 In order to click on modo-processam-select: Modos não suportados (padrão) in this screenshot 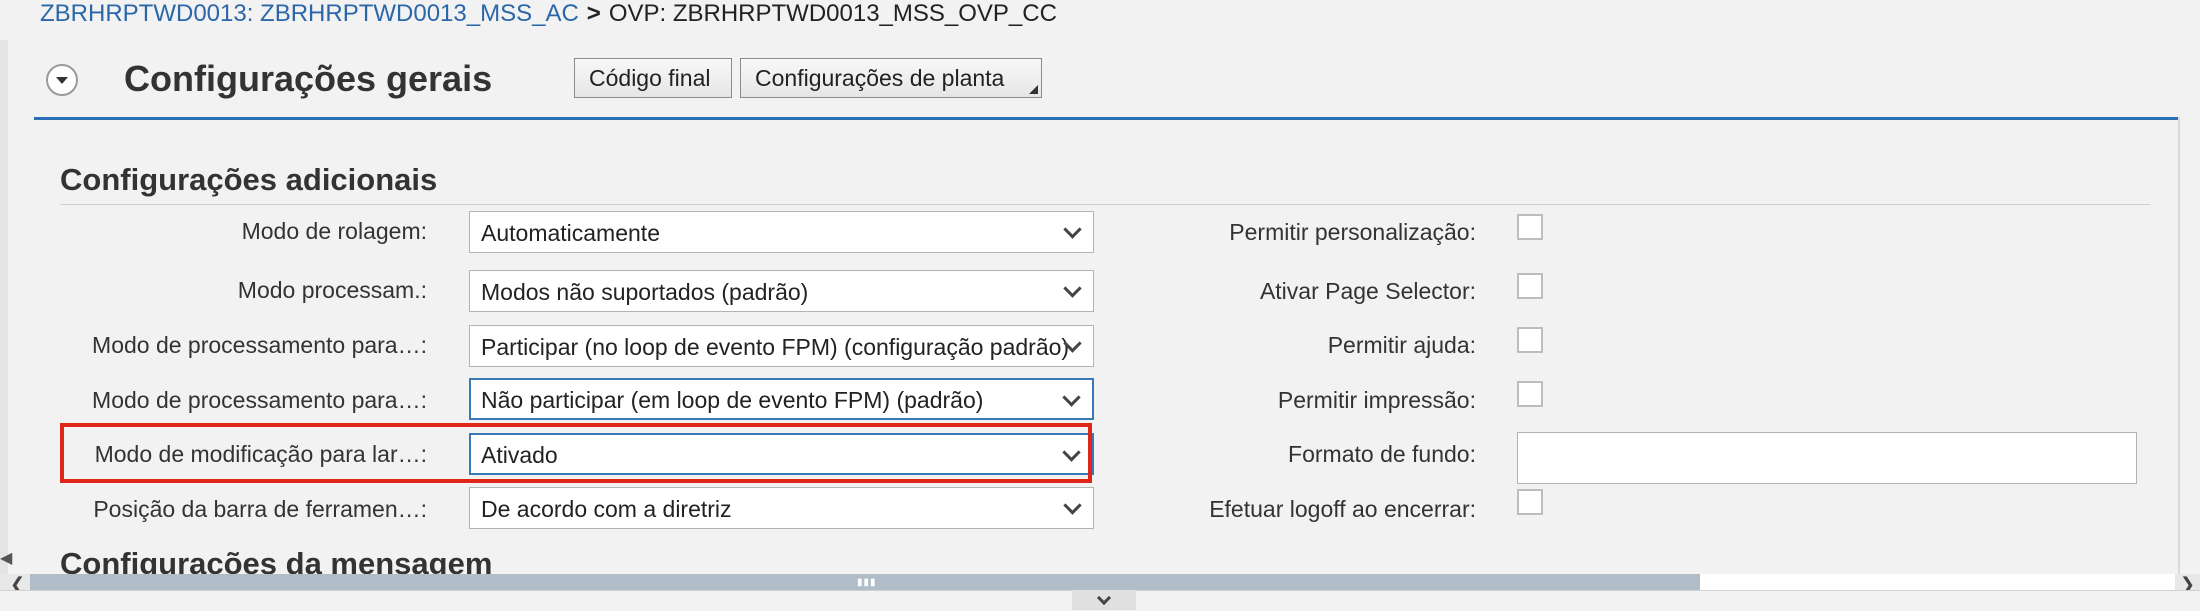, I will do `click(781, 291)`.